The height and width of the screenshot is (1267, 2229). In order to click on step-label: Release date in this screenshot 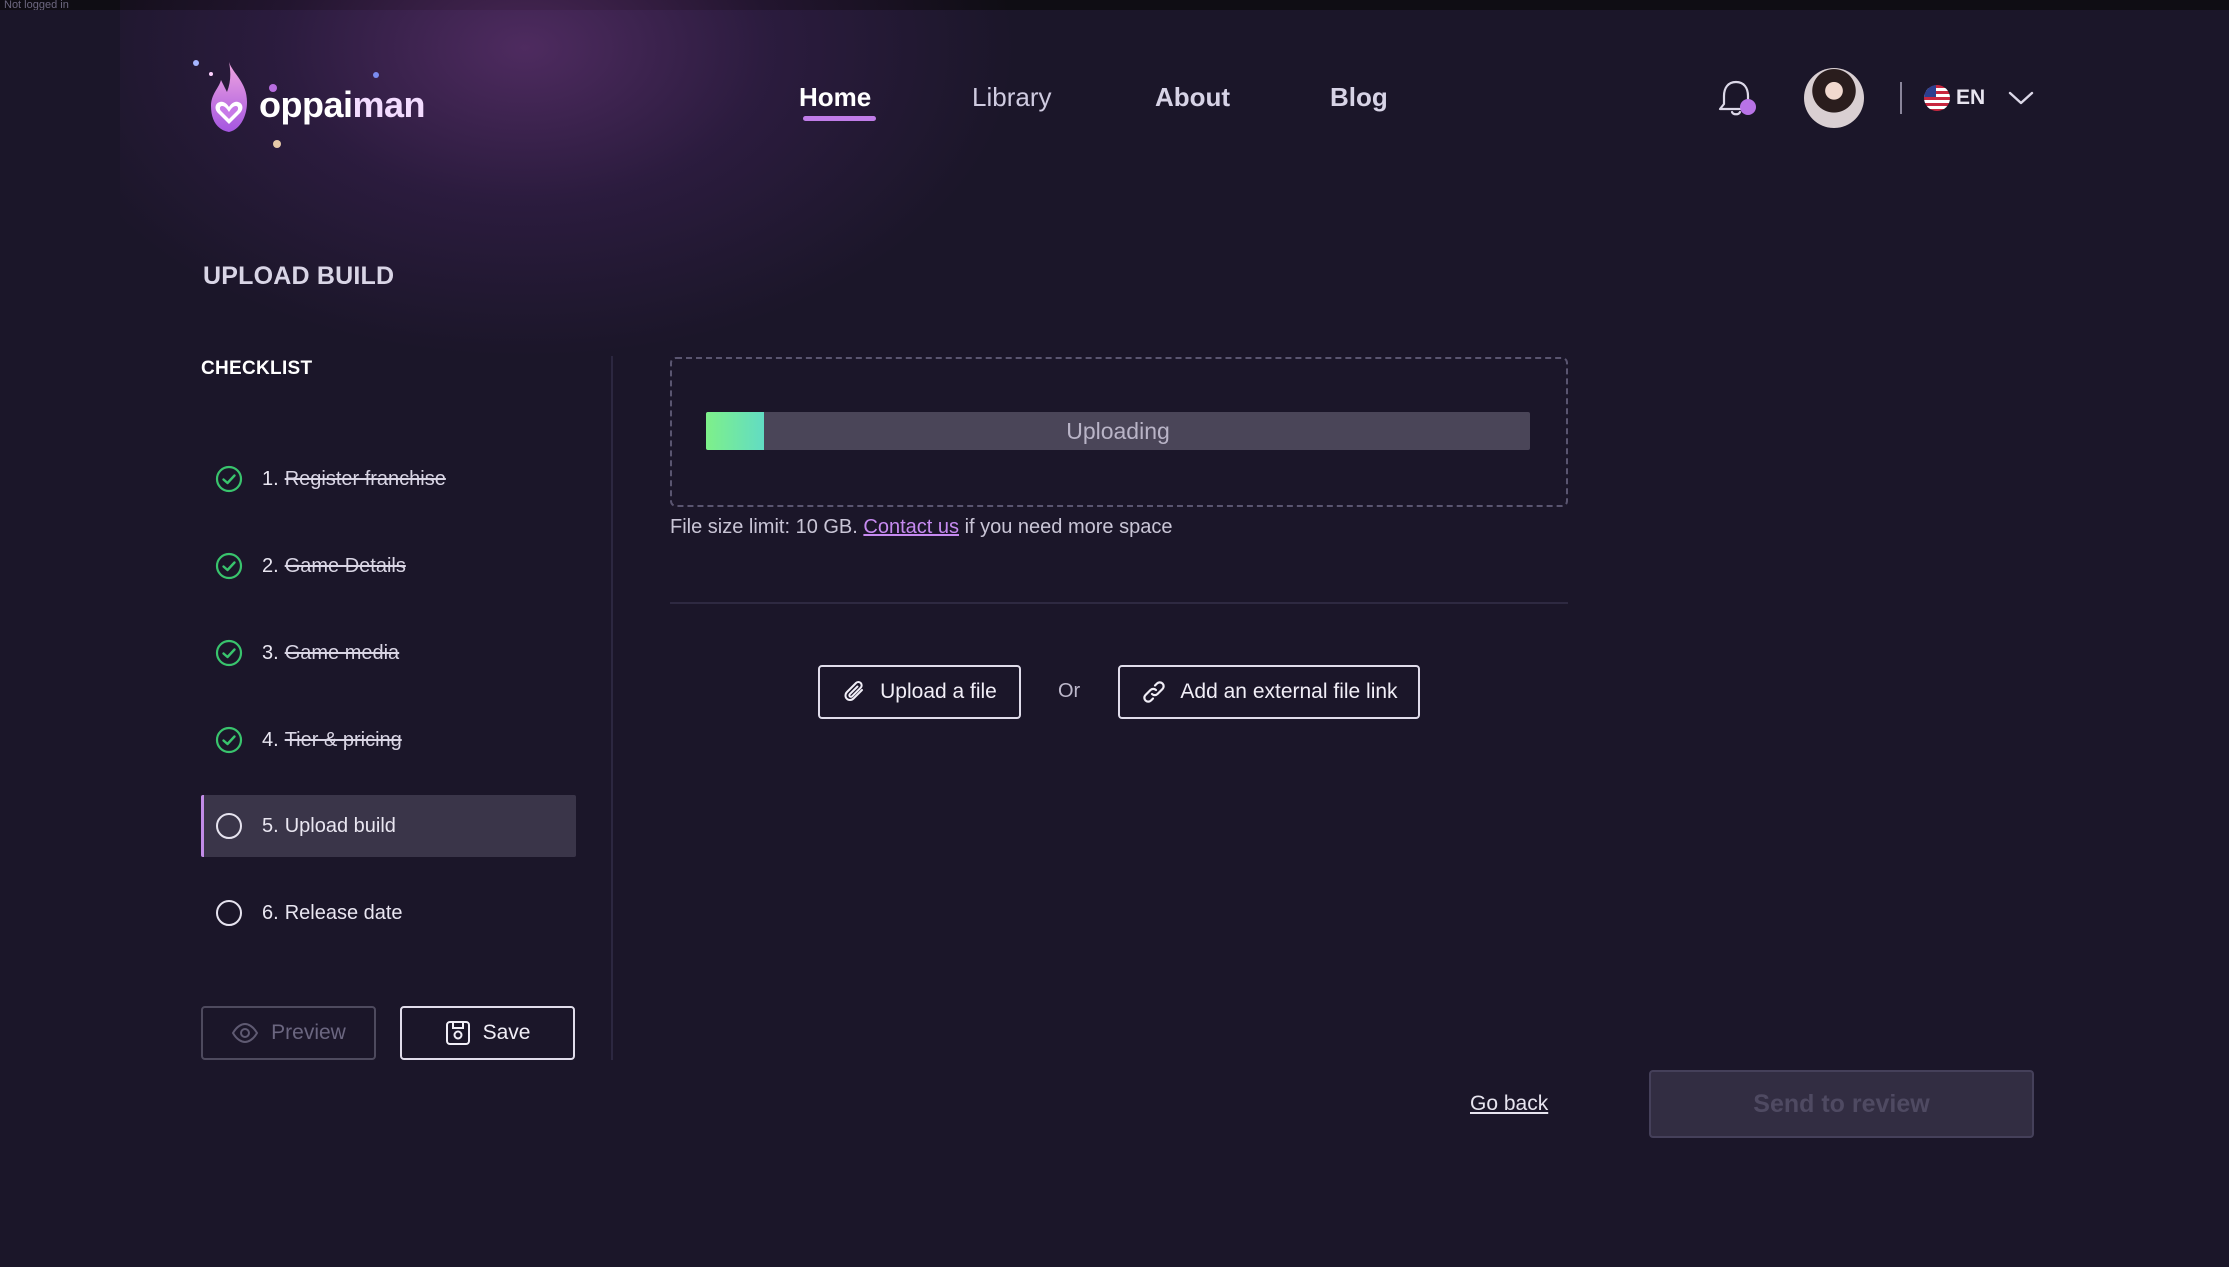, I will do `click(343, 912)`.